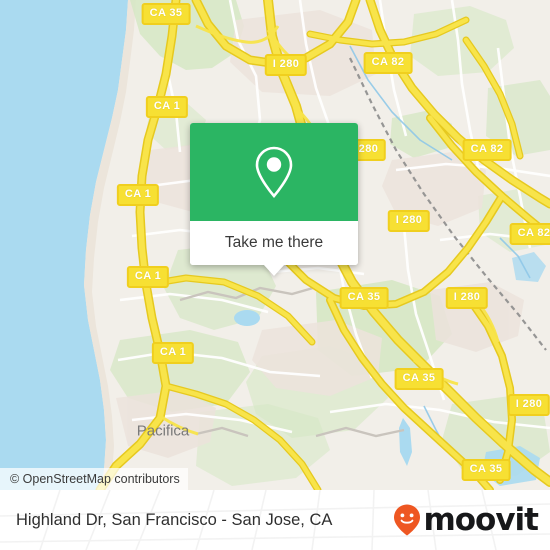  I want to click on popup-pointer-tail, so click(274, 270).